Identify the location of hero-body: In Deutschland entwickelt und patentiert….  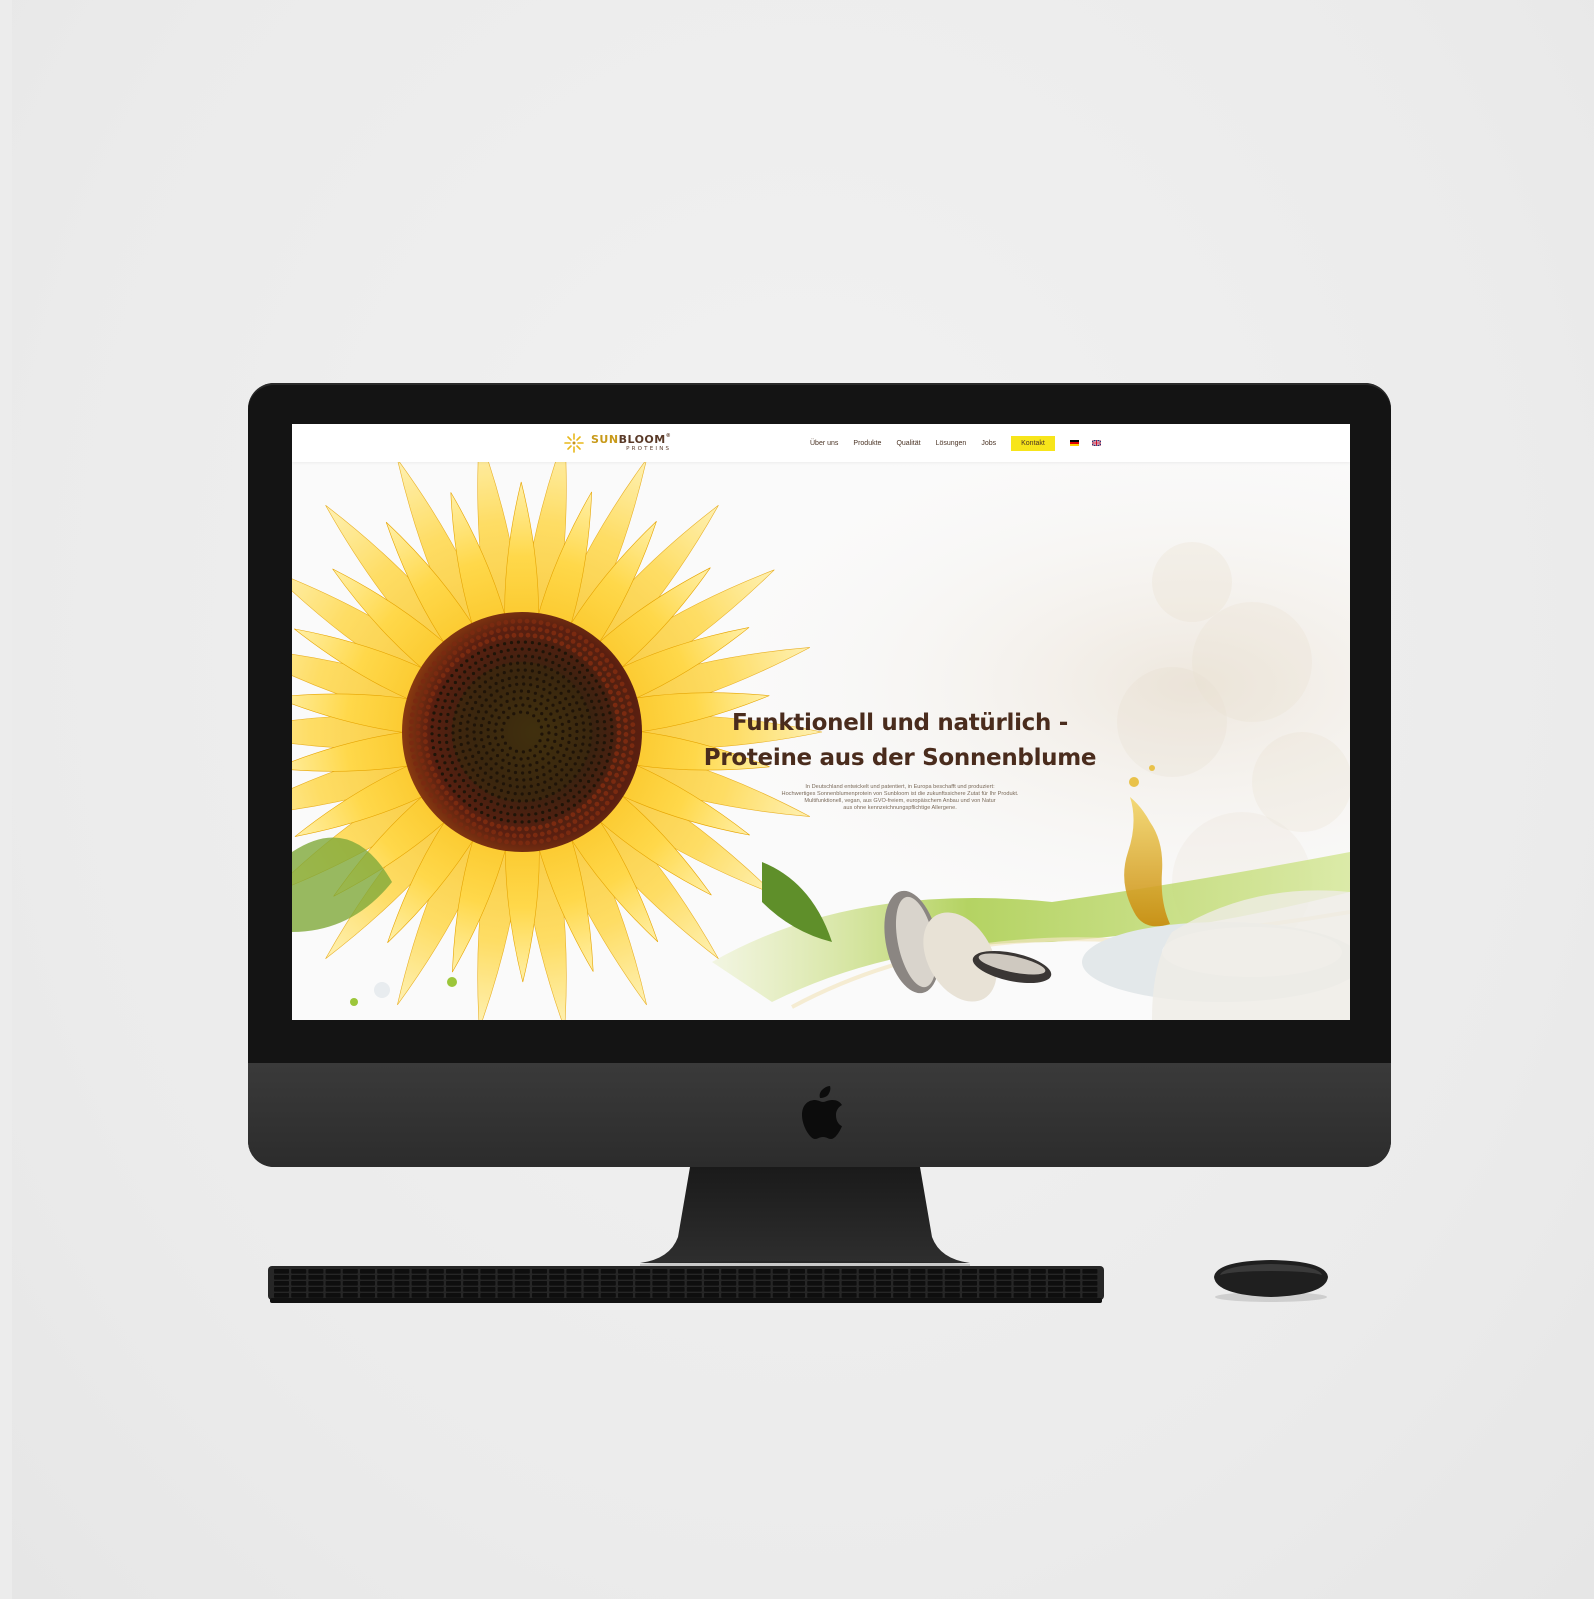
(900, 798).